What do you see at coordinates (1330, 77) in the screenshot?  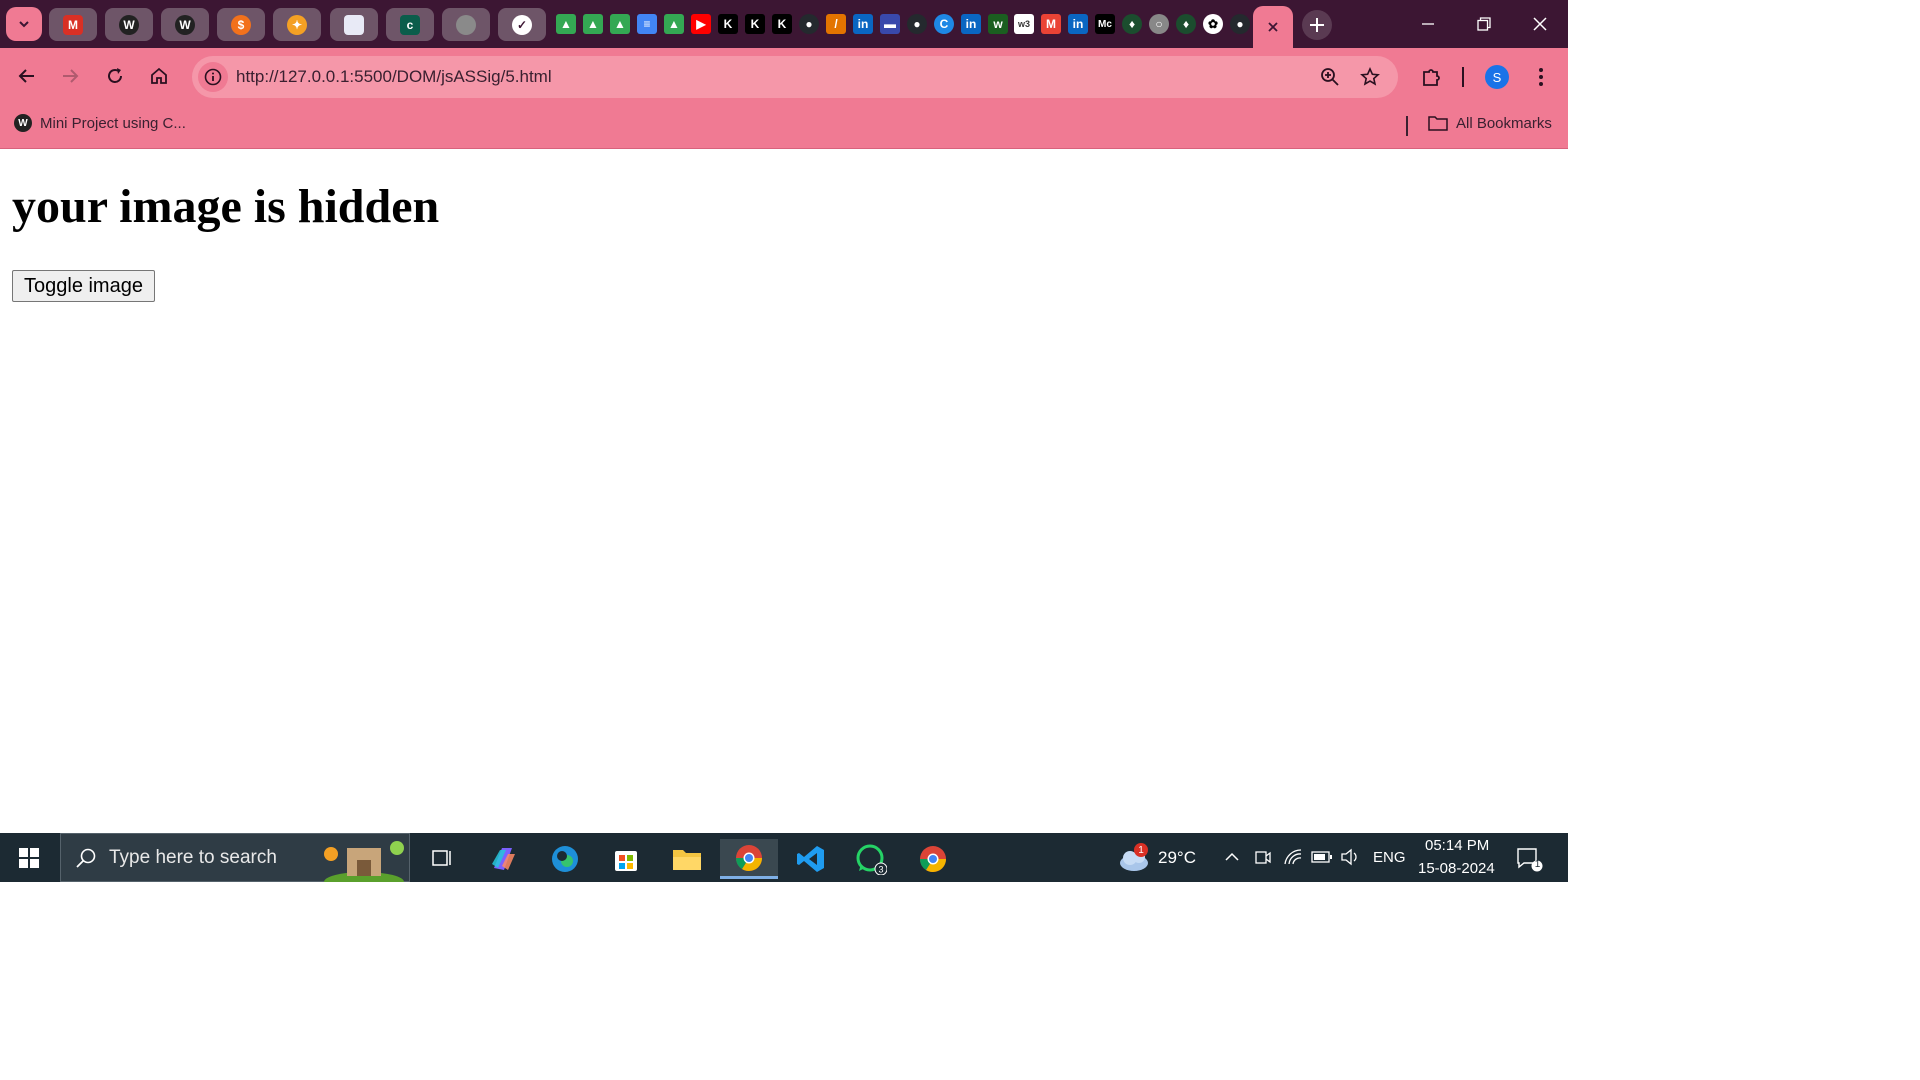 I see `zoom-button` at bounding box center [1330, 77].